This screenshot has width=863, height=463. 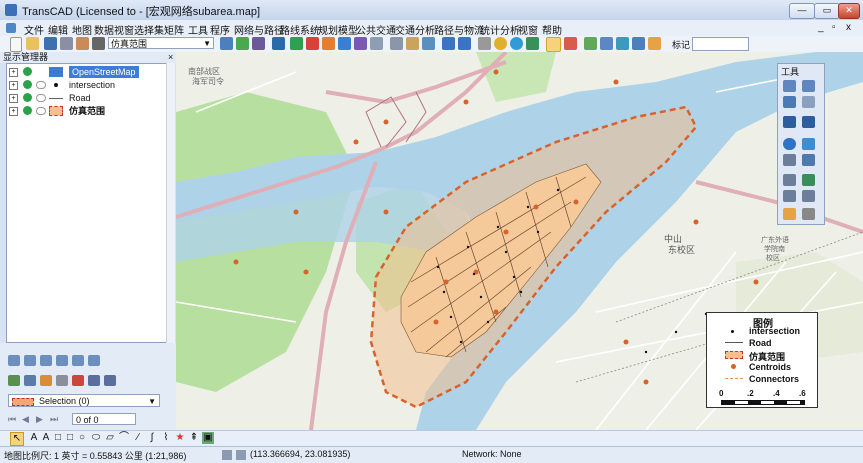 What do you see at coordinates (552, 29) in the screenshot?
I see `menu-help: 帮助` at bounding box center [552, 29].